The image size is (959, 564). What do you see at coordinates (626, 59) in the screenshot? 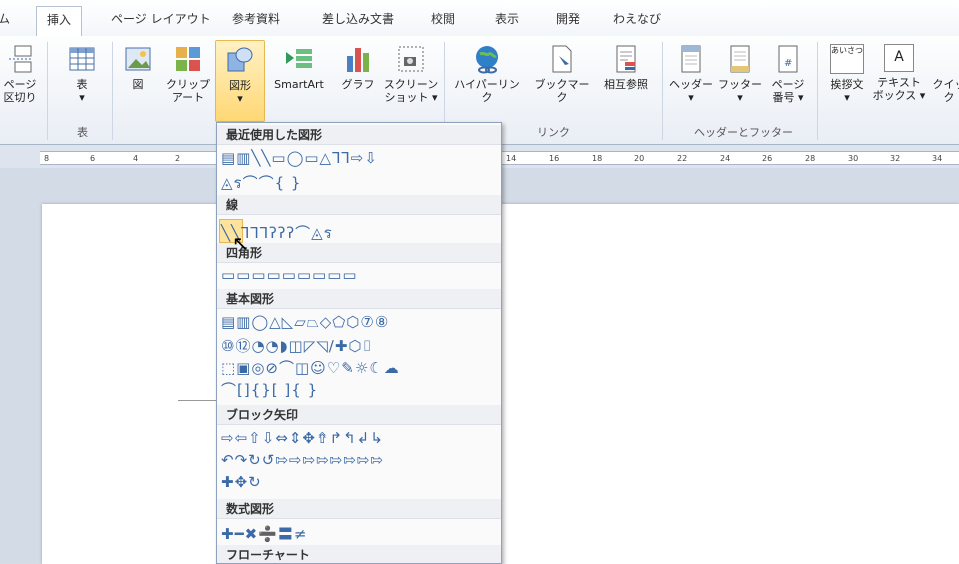
I see `cross-reference-icon` at bounding box center [626, 59].